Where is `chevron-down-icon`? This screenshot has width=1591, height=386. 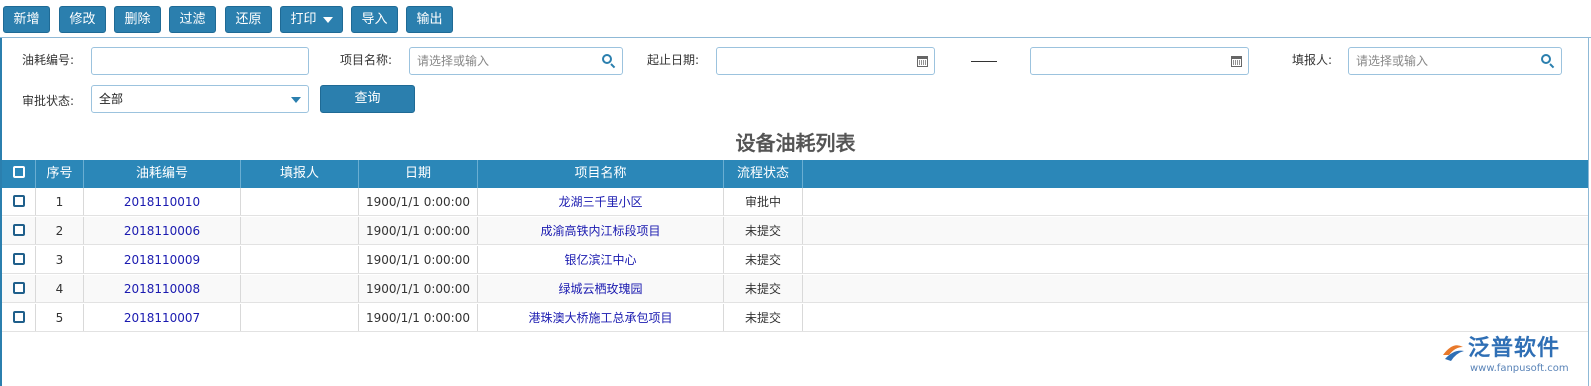 chevron-down-icon is located at coordinates (296, 100).